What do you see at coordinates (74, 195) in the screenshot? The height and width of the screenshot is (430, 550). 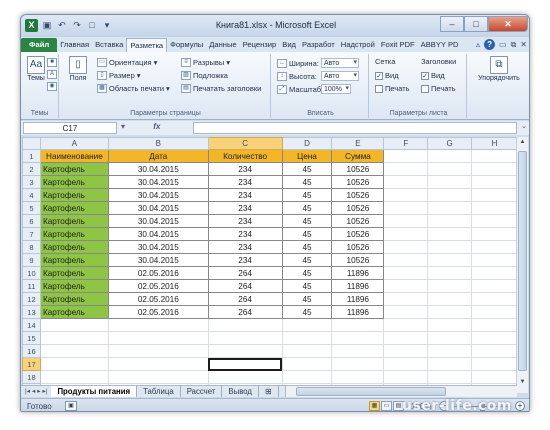 I see `cell-a4: Картофель` at bounding box center [74, 195].